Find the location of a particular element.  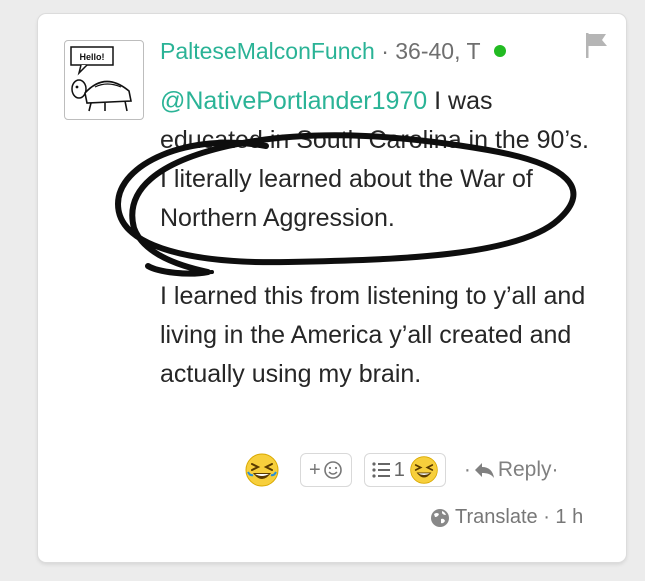

flag-icon is located at coordinates (597, 45).